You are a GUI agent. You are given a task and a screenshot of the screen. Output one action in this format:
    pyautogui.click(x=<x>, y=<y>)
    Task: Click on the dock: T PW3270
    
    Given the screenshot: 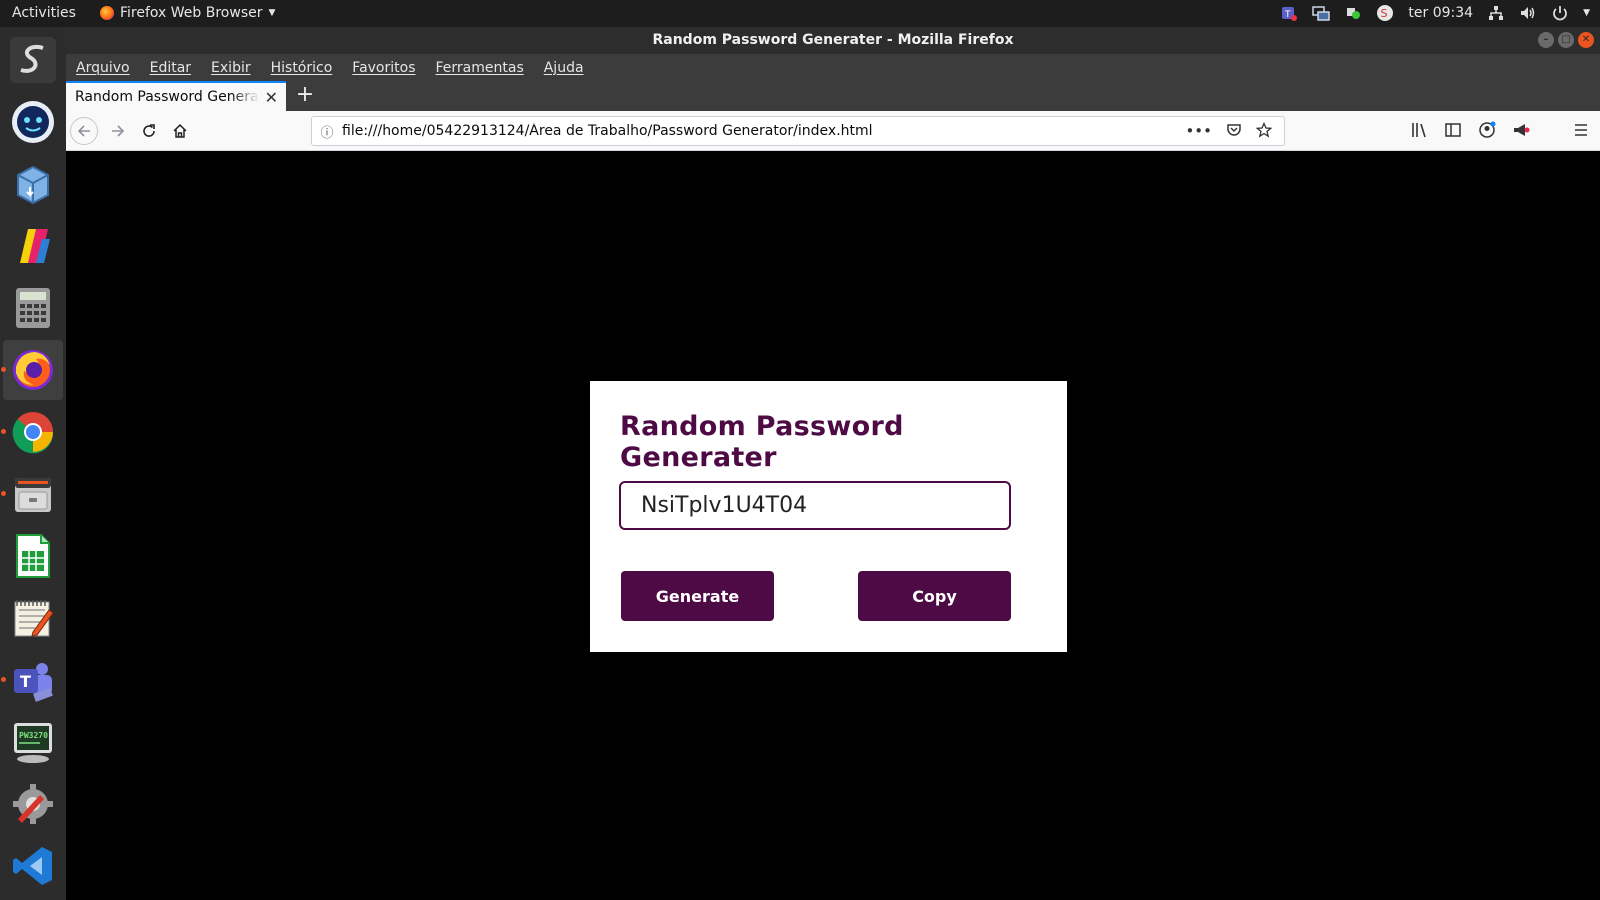 What is the action you would take?
    pyautogui.click(x=33, y=463)
    